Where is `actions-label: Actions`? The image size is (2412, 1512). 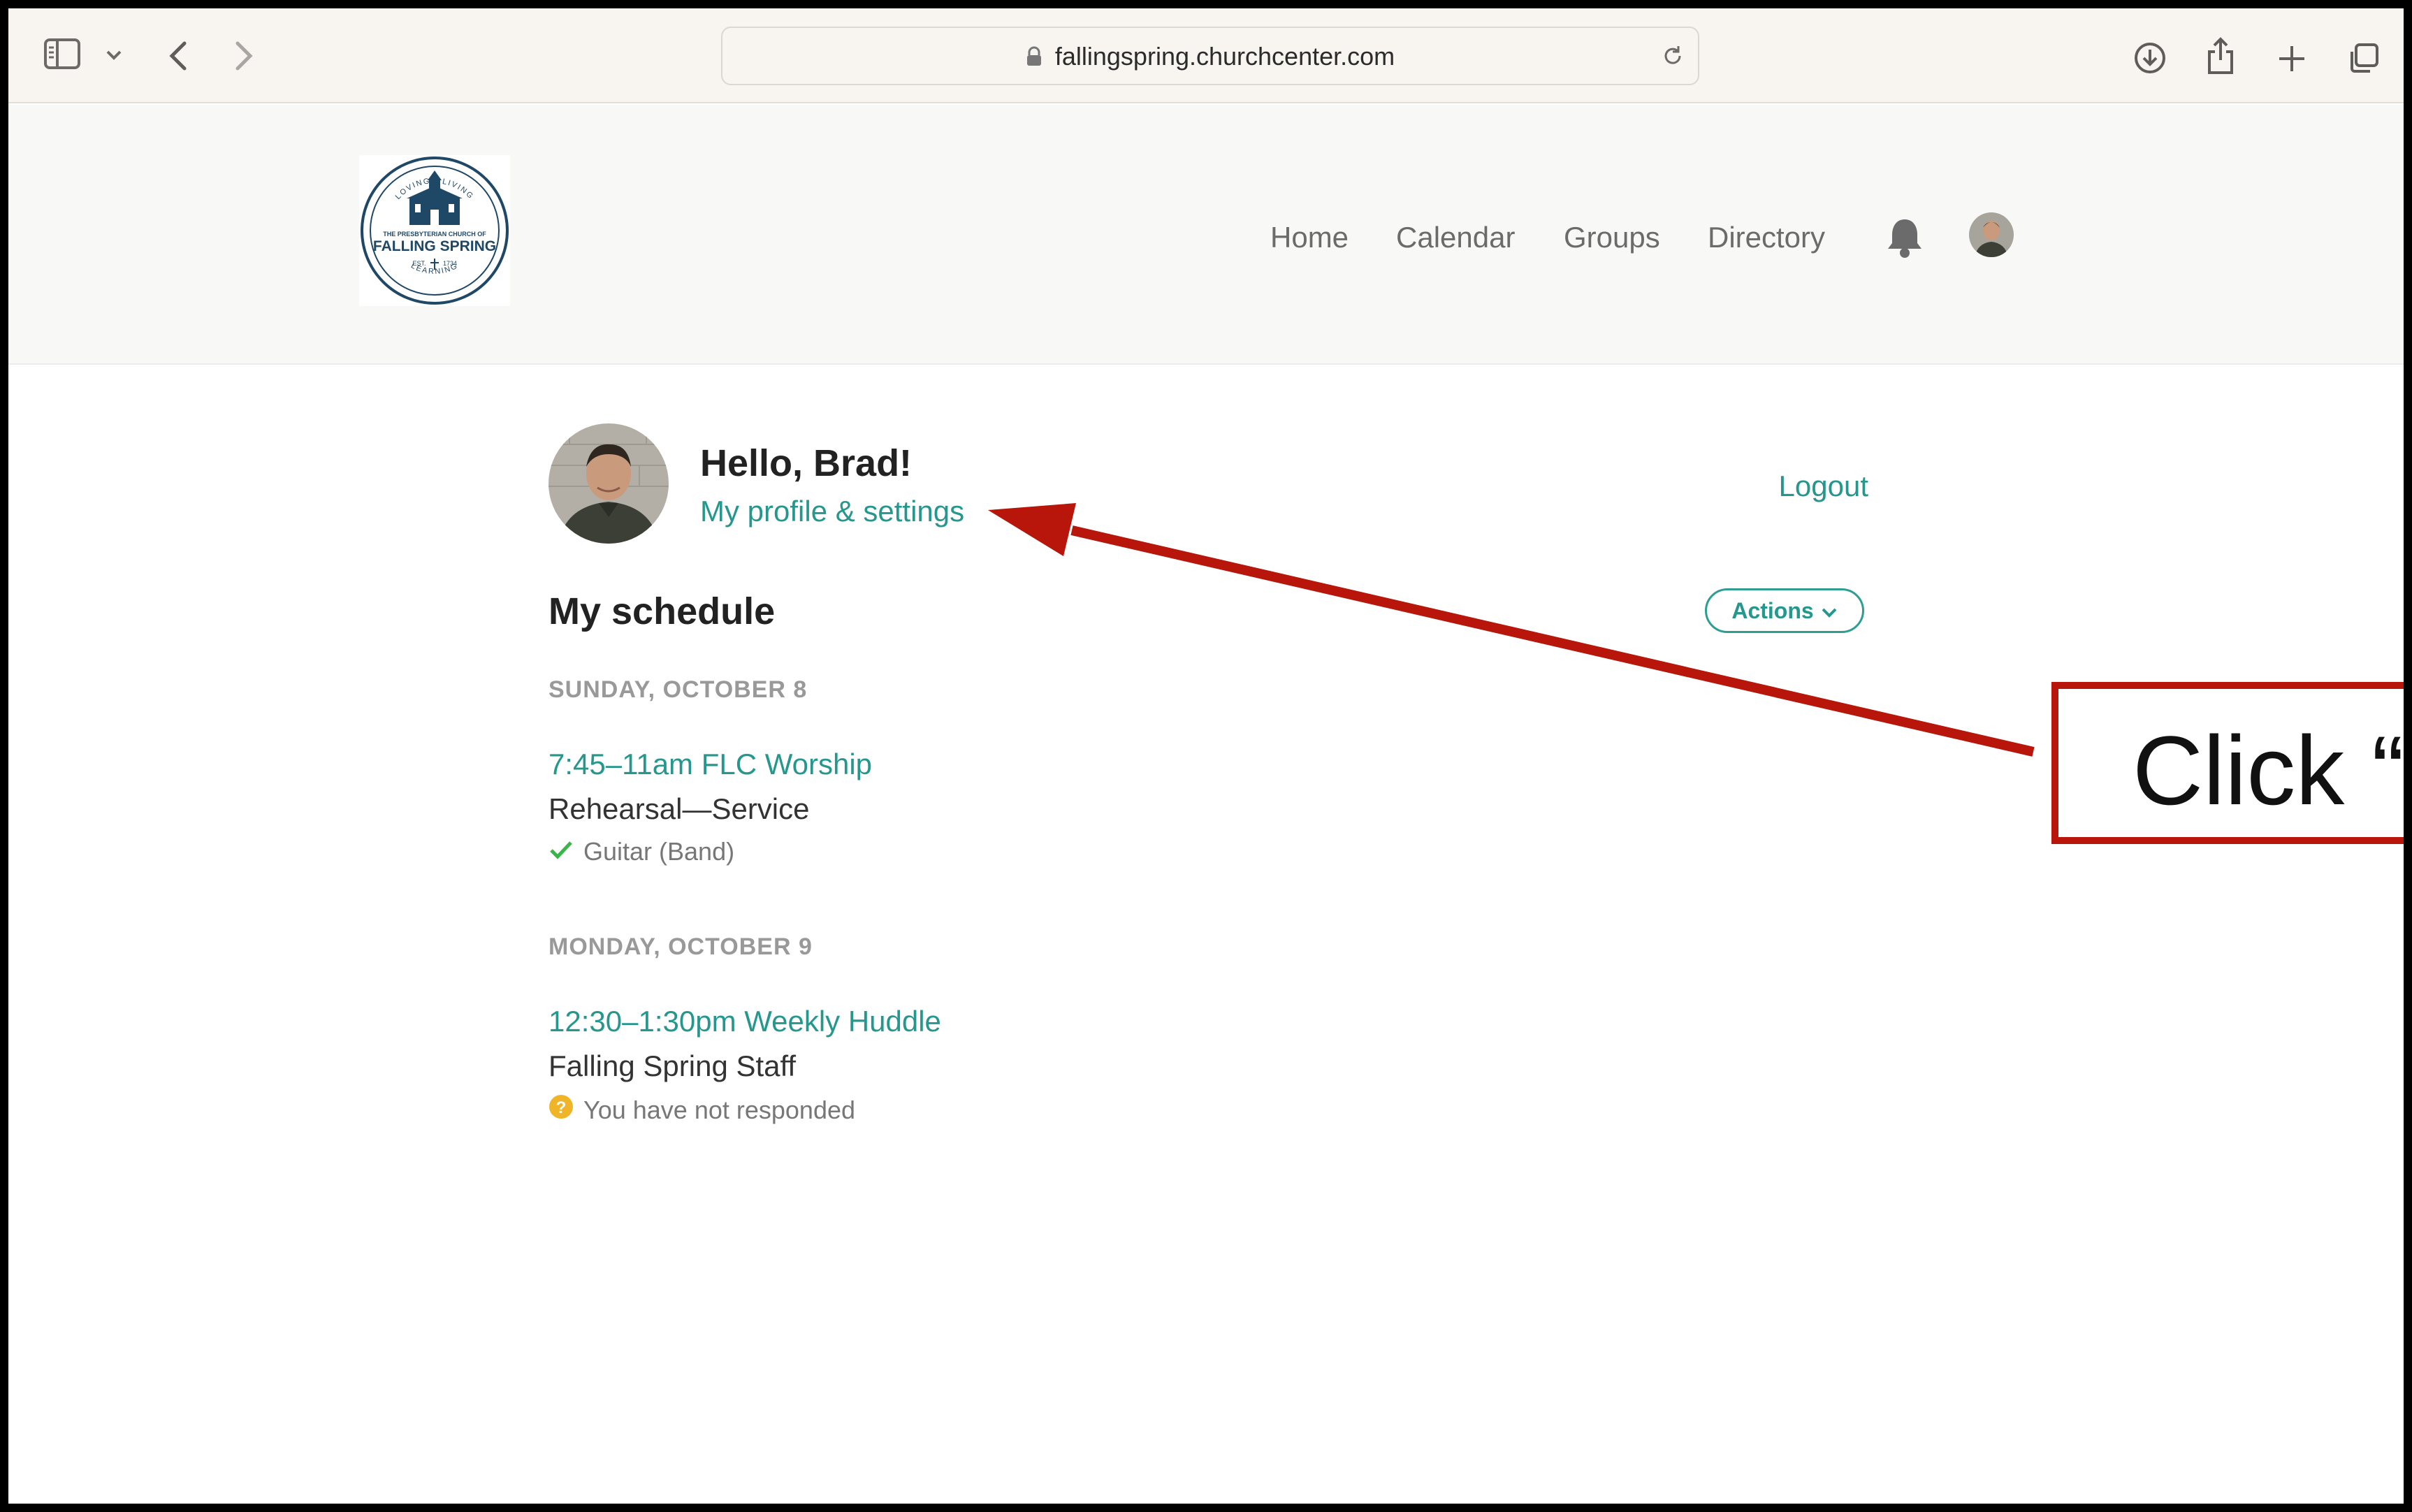
actions-label: Actions is located at coordinates (1772, 610).